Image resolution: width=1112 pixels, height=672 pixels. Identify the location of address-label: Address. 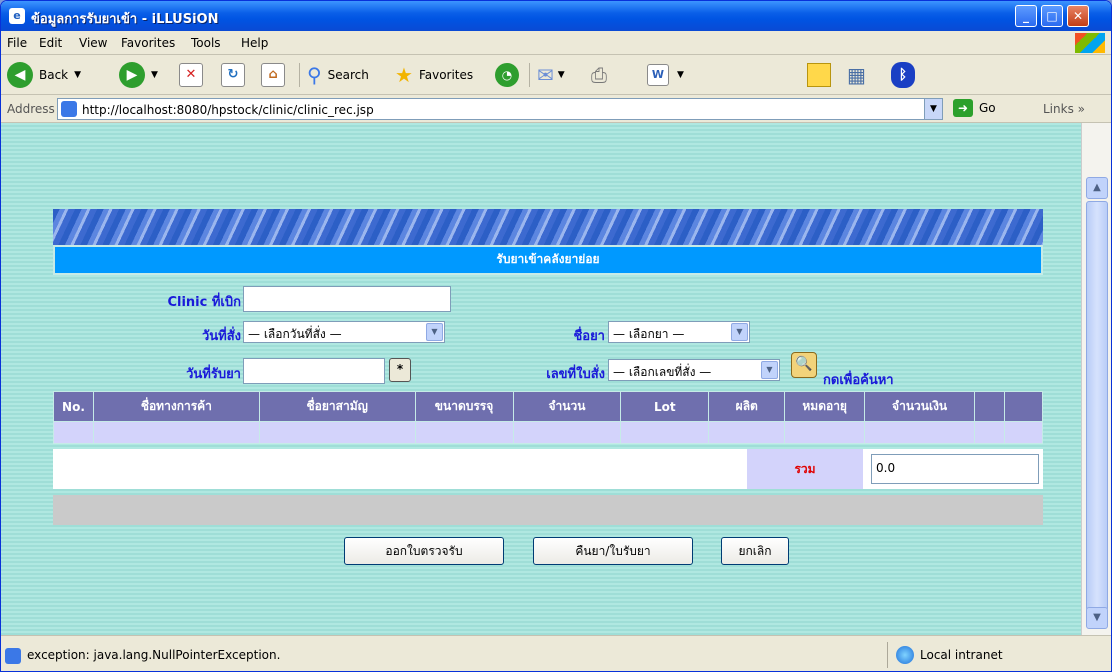
(31, 109).